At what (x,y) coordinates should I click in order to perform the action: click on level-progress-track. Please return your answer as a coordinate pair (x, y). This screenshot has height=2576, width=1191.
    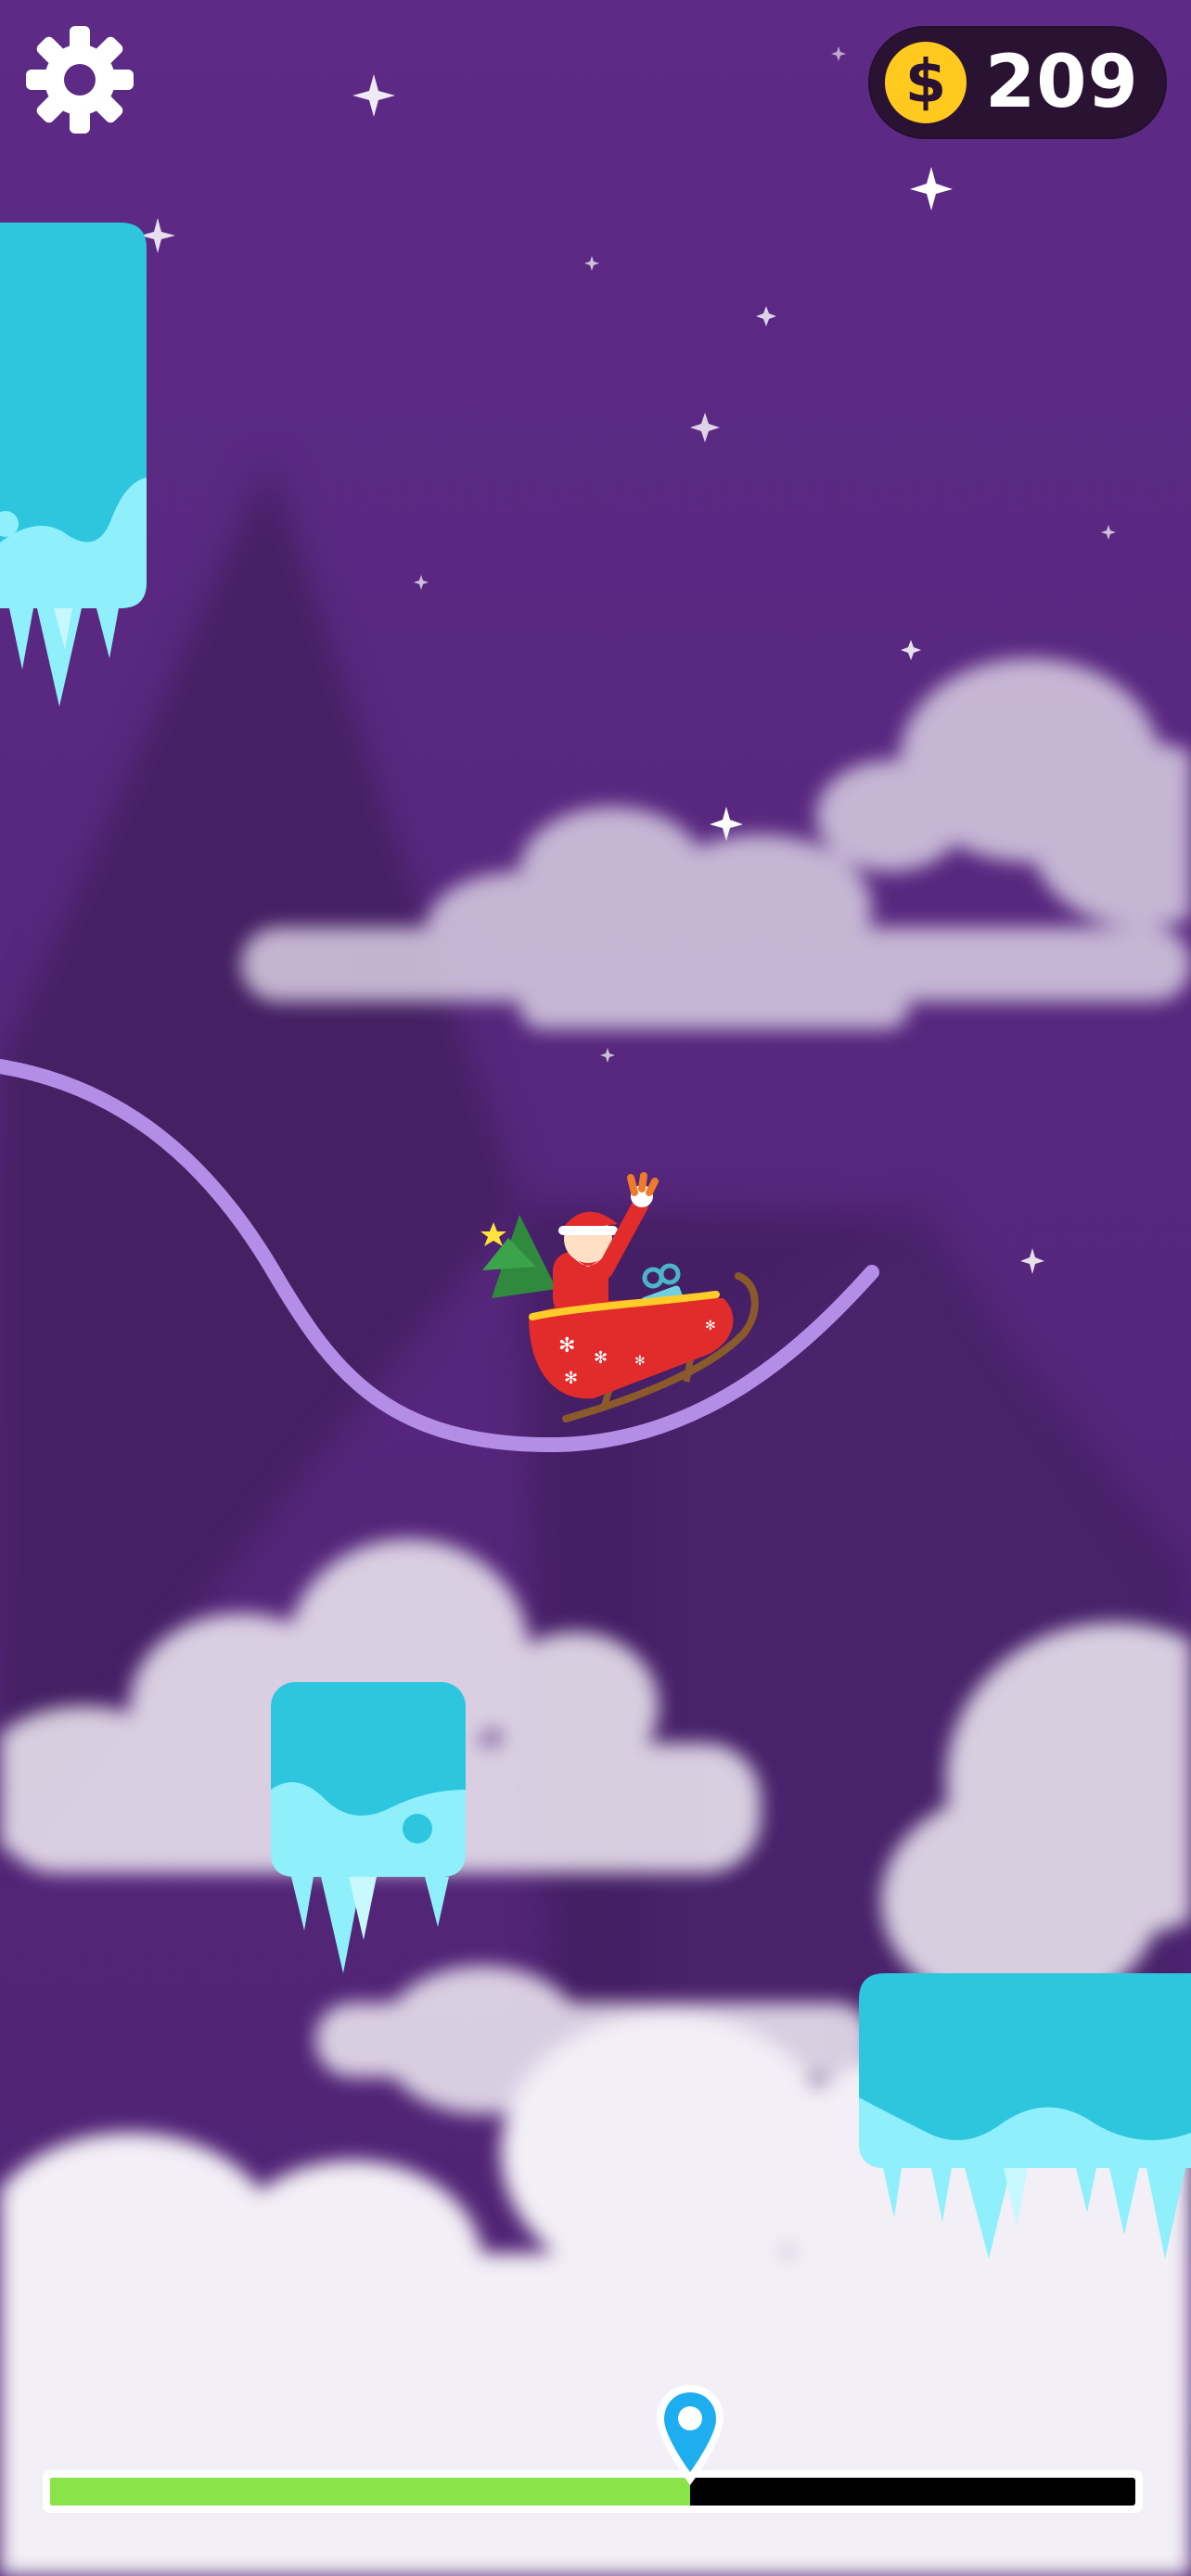
    Looking at the image, I should click on (592, 2492).